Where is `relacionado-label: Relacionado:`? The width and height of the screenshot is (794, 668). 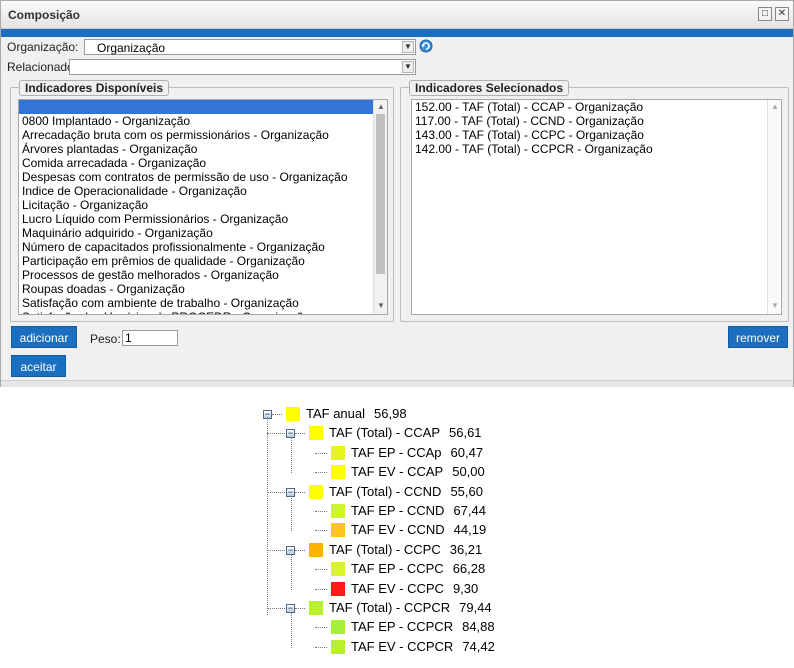
relacionado-label: Relacionado: is located at coordinates (42, 67).